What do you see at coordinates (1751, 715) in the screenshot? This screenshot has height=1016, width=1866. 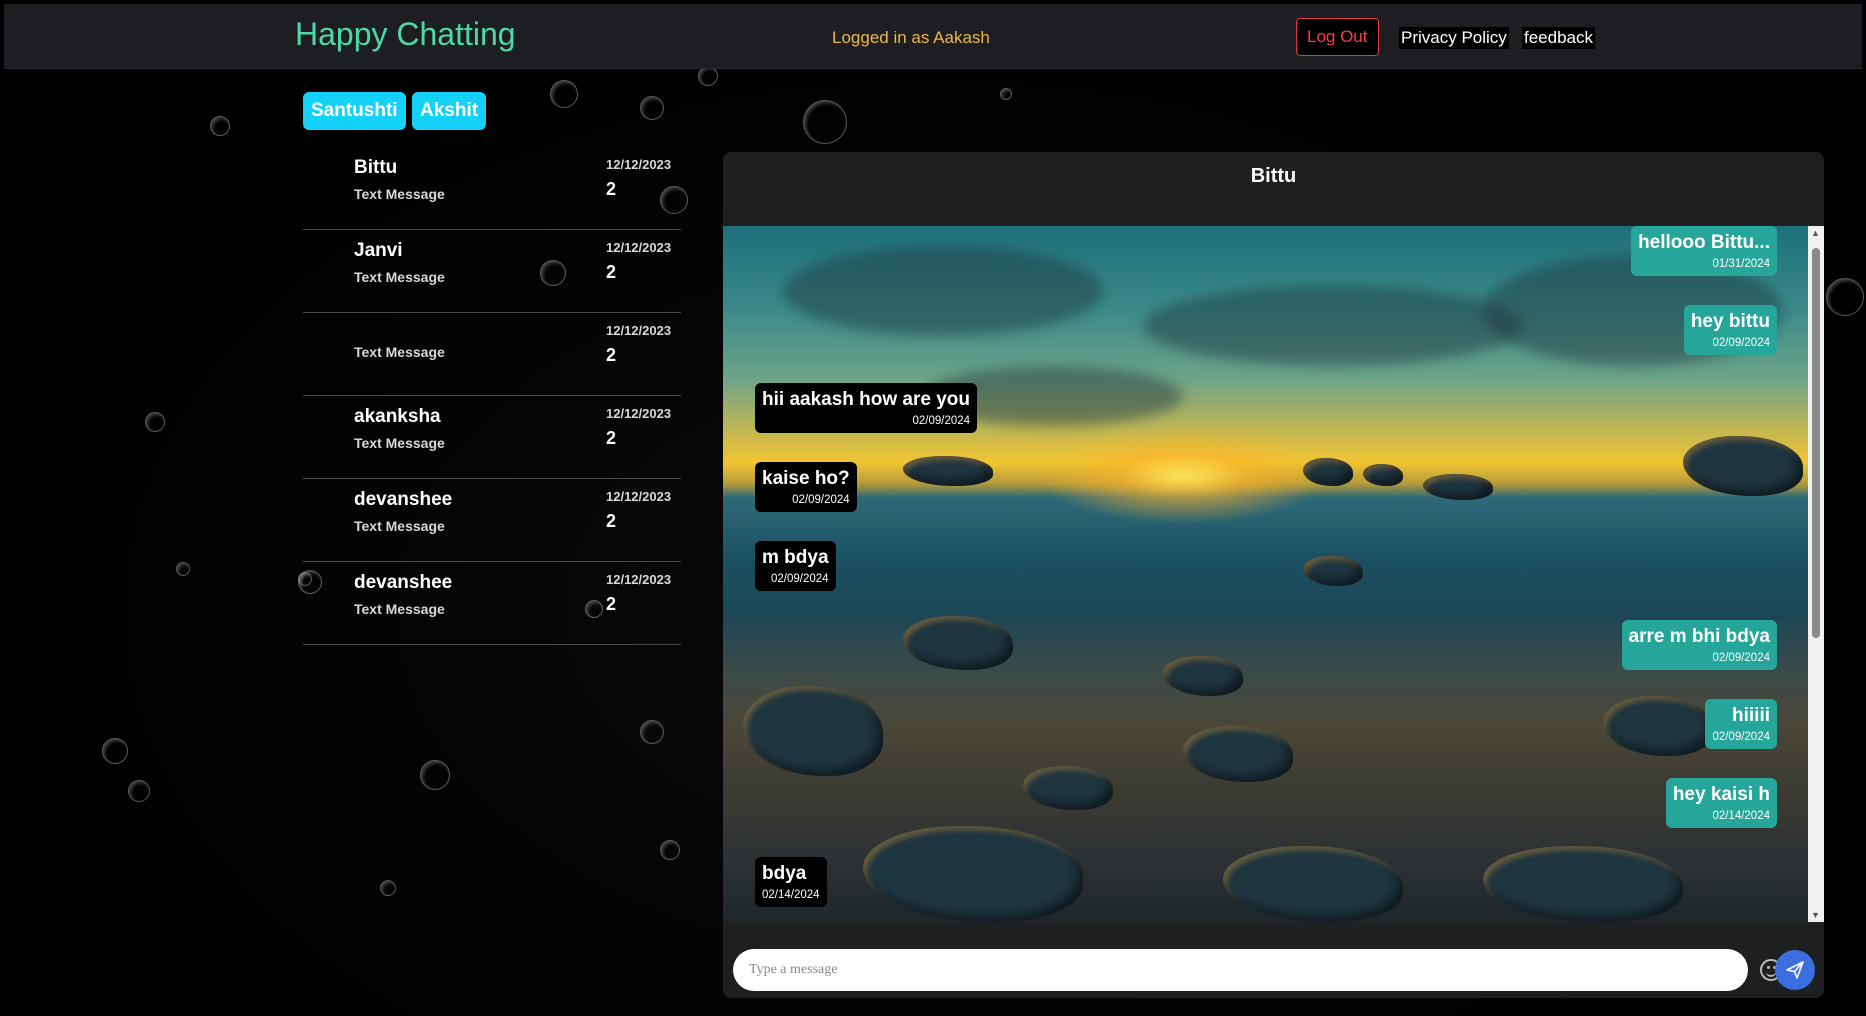 I see `message-text: hiiiii` at bounding box center [1751, 715].